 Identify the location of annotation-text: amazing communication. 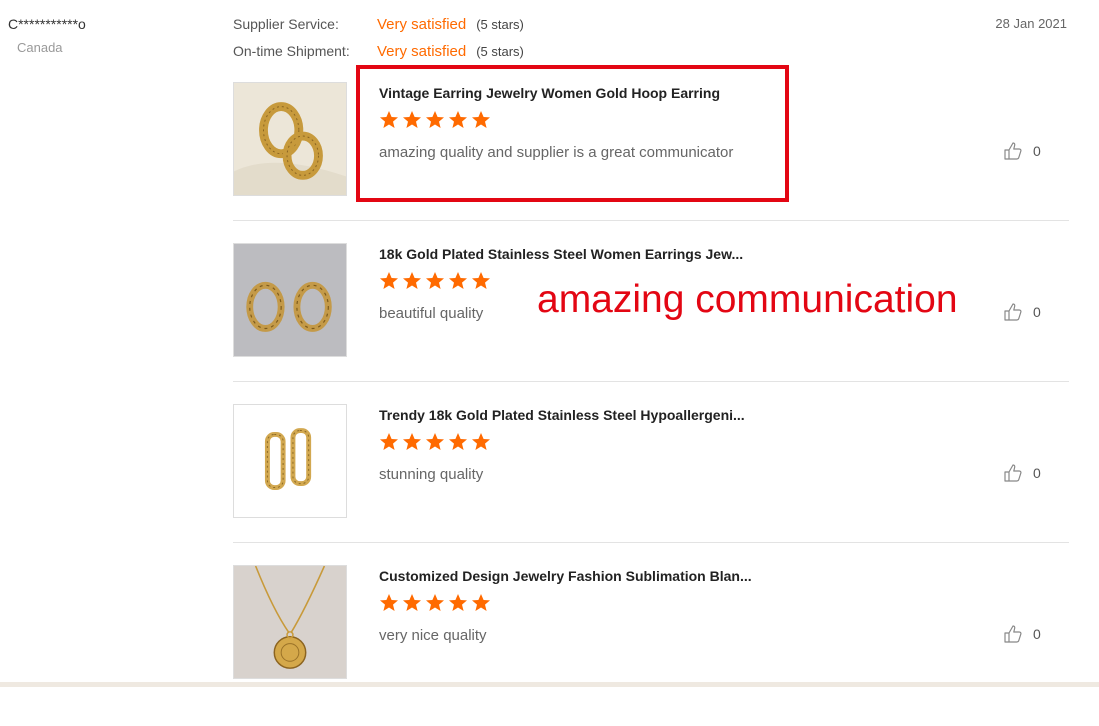
(747, 299).